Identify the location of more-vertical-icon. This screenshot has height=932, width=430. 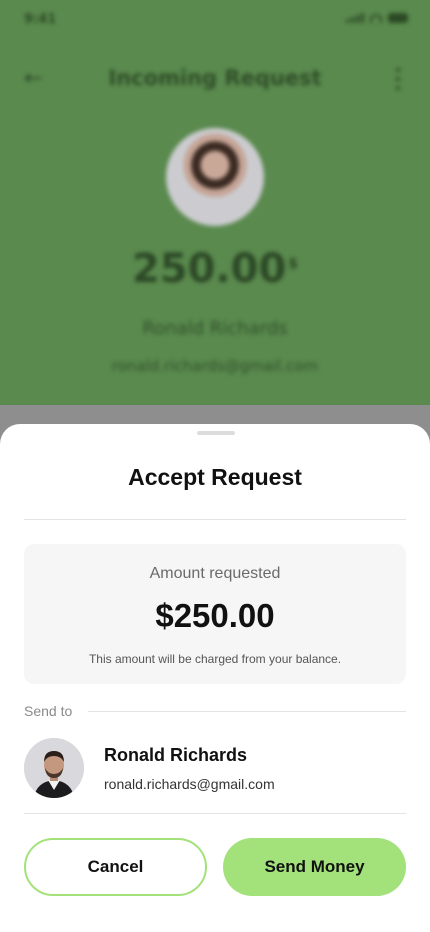
(398, 79).